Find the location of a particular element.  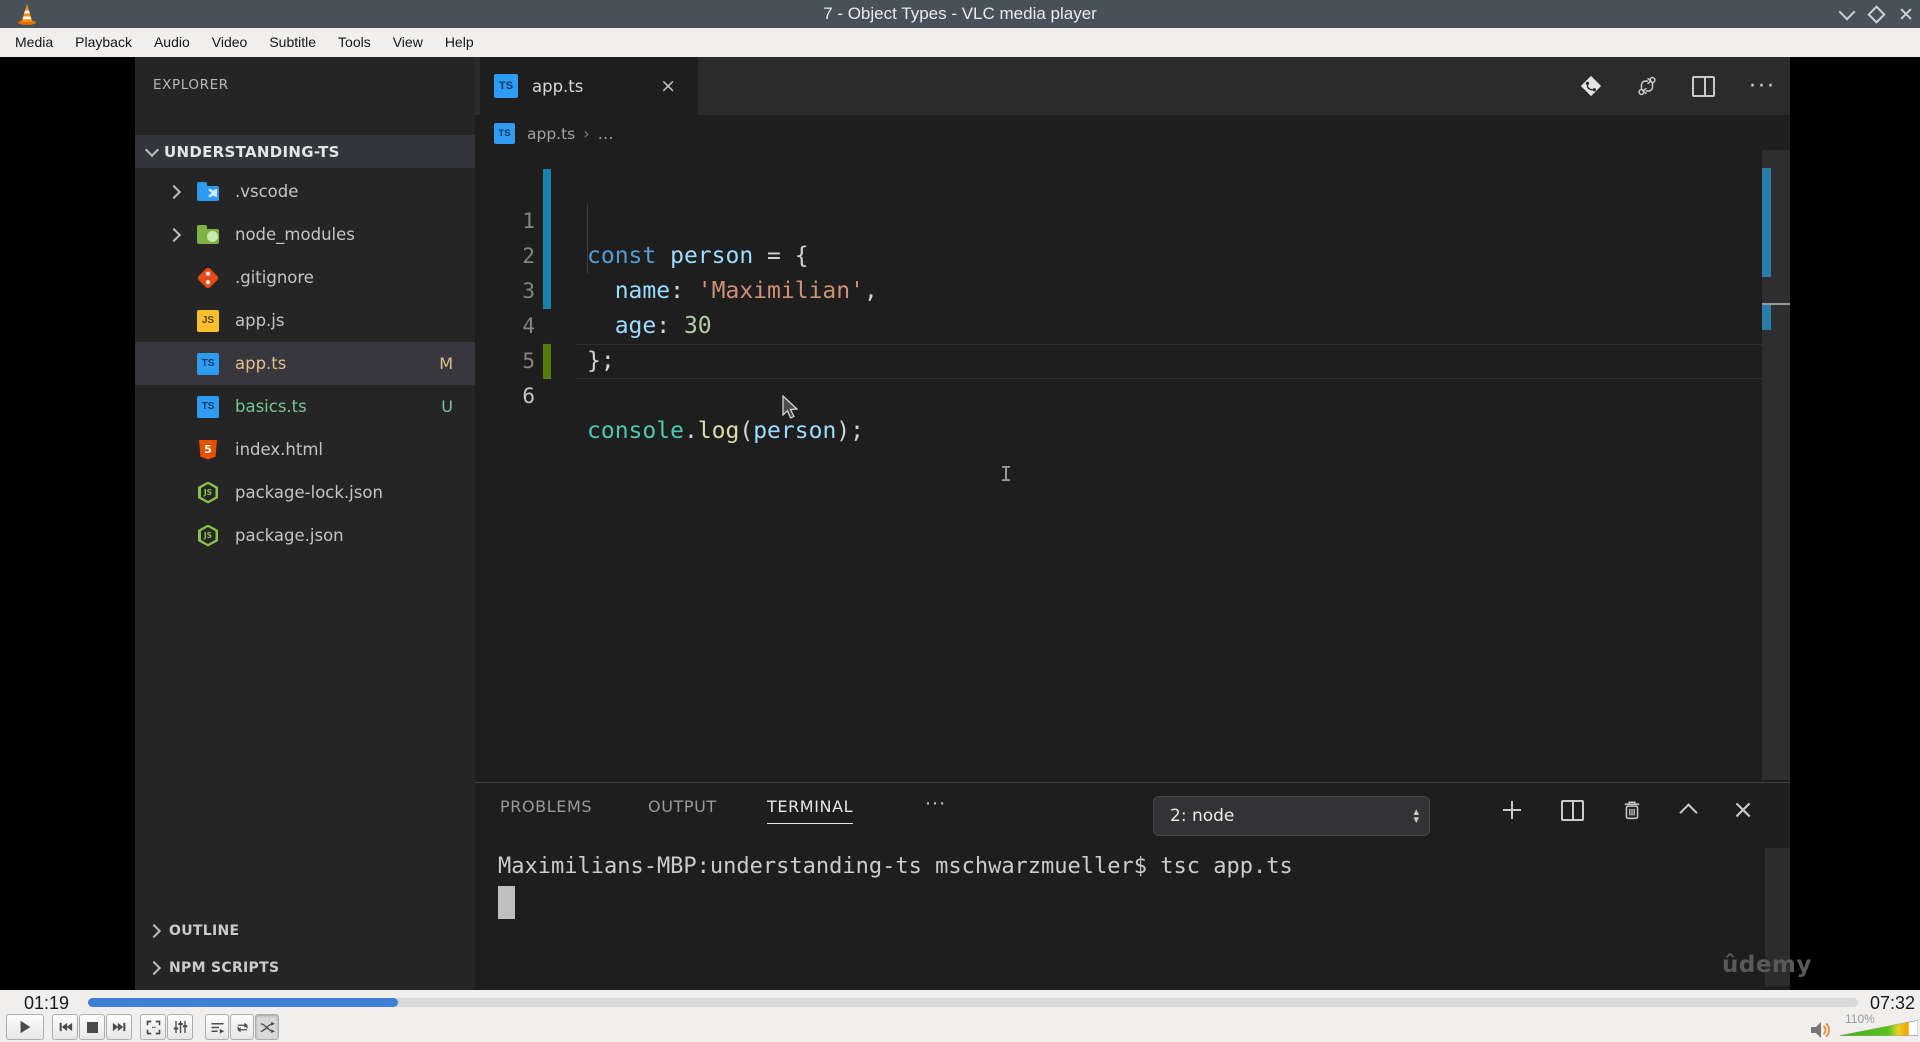

volume-slider is located at coordinates (1879, 1028).